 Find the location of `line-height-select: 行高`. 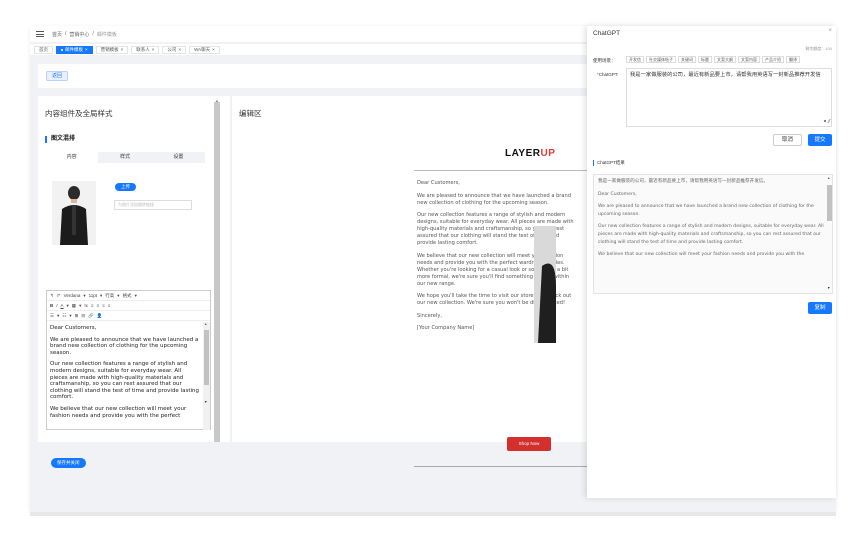

line-height-select: 行高 is located at coordinates (109, 296).